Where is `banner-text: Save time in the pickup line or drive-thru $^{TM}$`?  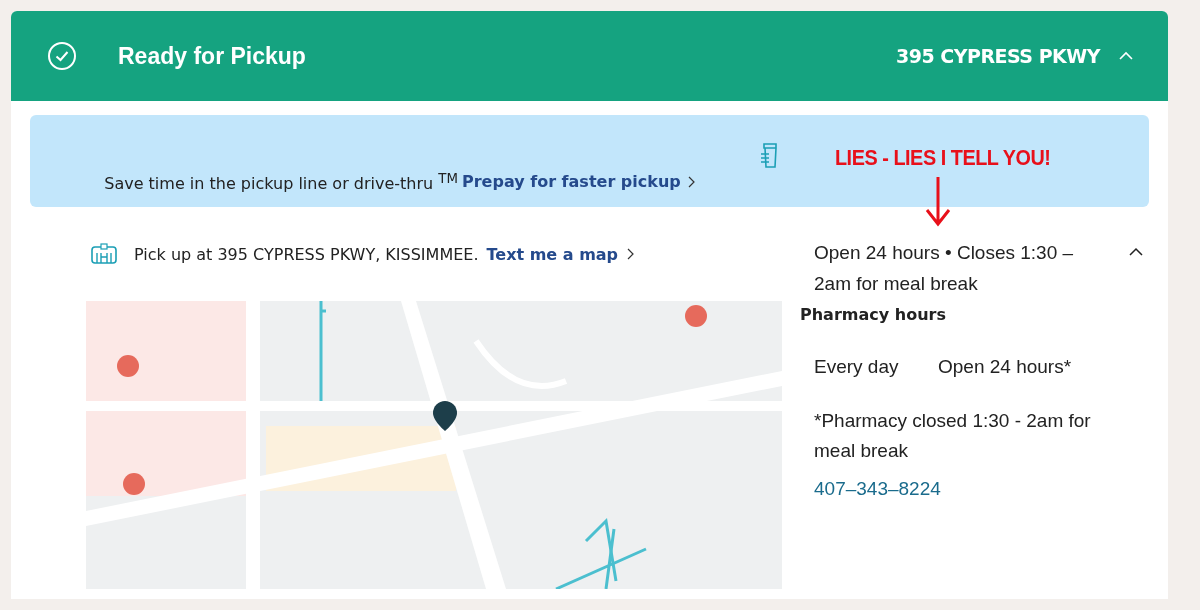 banner-text: Save time in the pickup line or drive-thru $^{TM}$ is located at coordinates (281, 181).